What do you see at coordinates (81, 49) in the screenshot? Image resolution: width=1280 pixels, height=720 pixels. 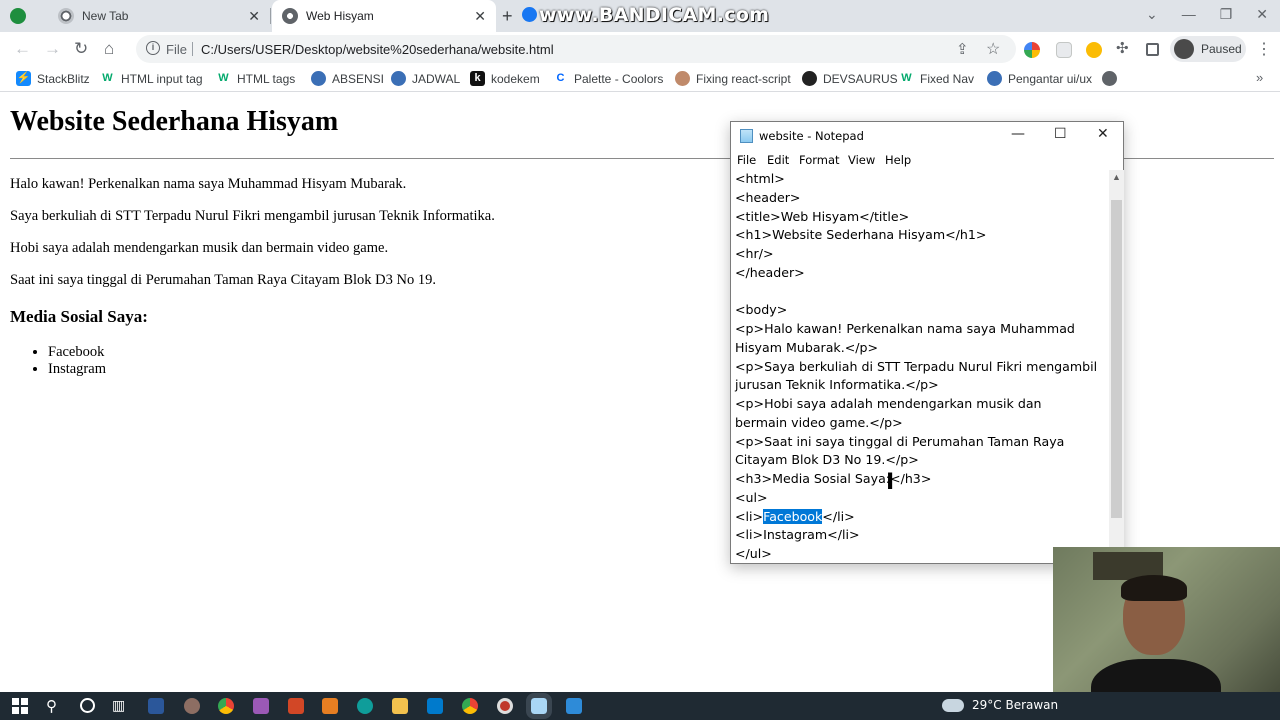 I see `reload-button: ↻` at bounding box center [81, 49].